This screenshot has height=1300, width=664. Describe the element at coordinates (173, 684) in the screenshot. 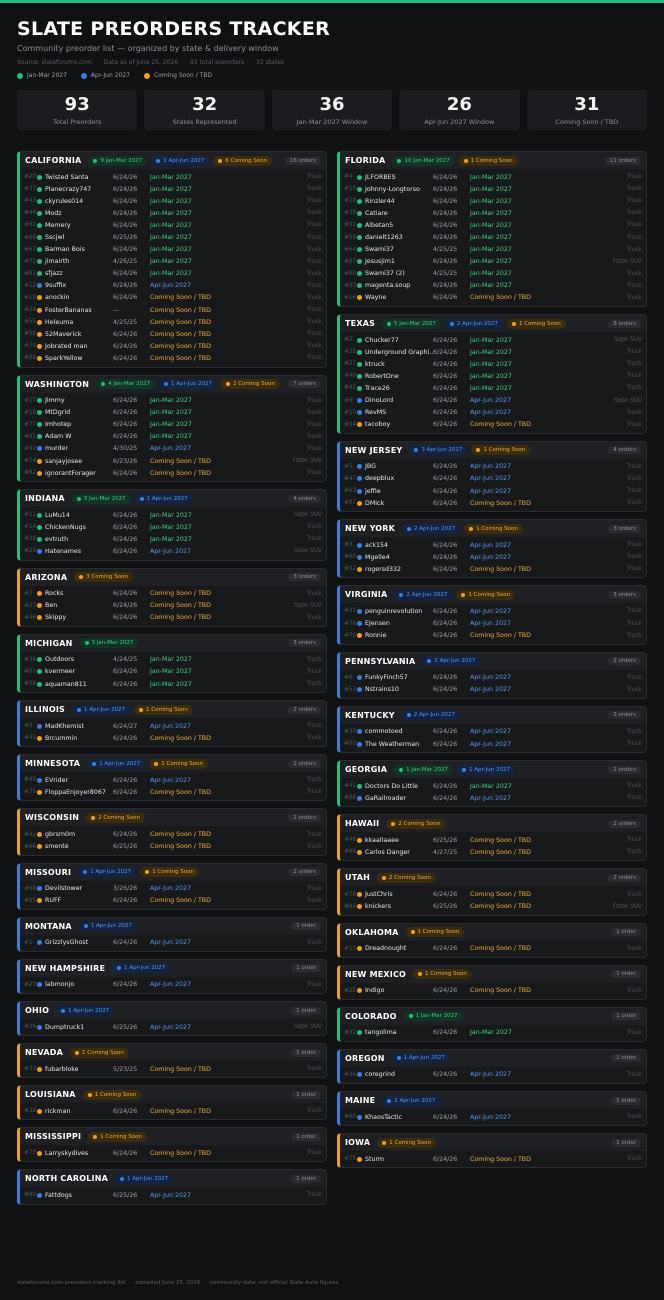

I see `order-row: #58 aquaman811 6/24/26 Jan-Mar 2027 Truck` at that location.